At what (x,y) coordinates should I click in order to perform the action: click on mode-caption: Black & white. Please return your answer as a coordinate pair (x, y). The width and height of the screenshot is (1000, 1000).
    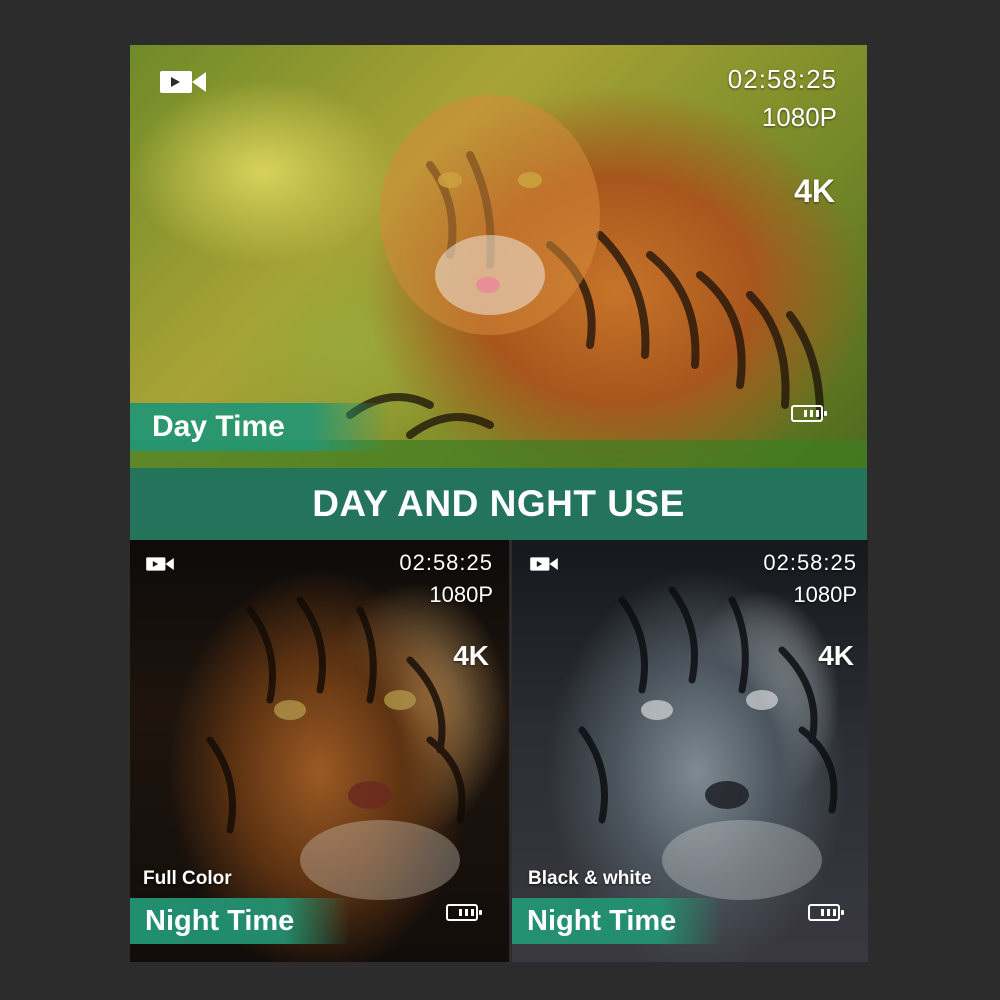
    Looking at the image, I should click on (590, 878).